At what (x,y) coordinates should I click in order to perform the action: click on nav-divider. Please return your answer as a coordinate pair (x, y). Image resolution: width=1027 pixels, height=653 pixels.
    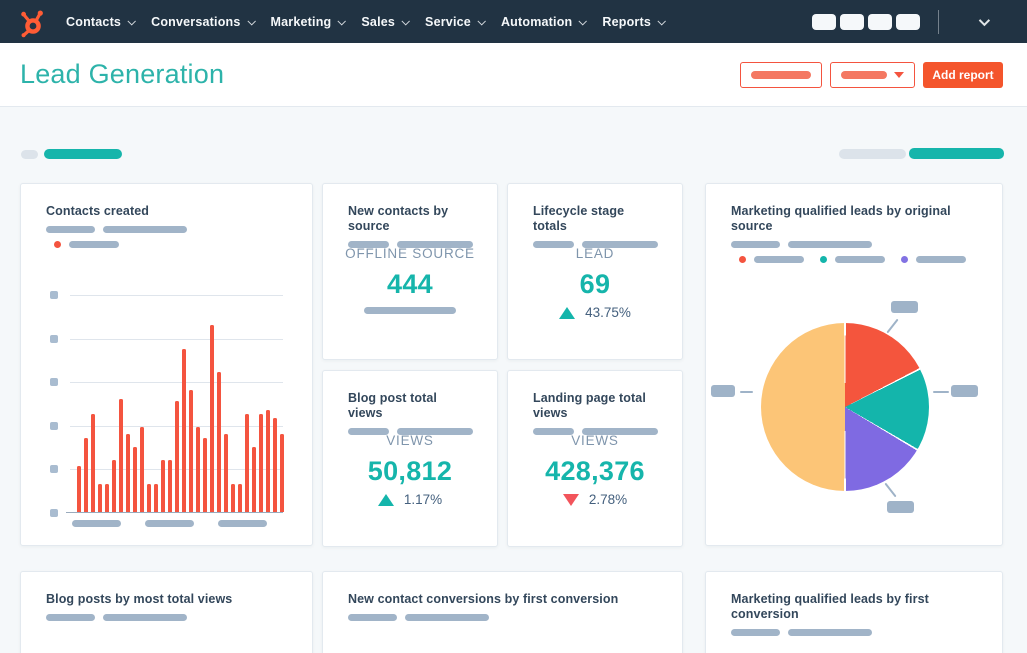
    Looking at the image, I should click on (938, 21).